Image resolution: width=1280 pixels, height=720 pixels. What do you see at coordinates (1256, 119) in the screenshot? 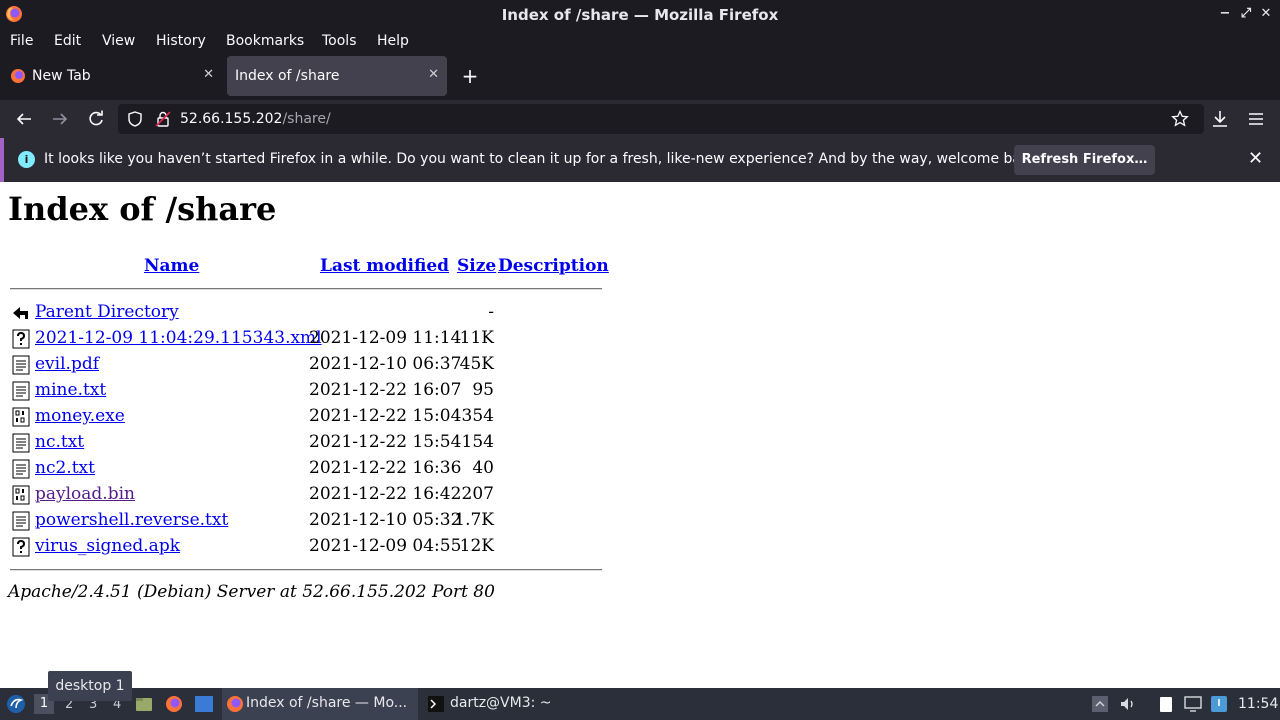
I see `hamburger-menu-icon` at bounding box center [1256, 119].